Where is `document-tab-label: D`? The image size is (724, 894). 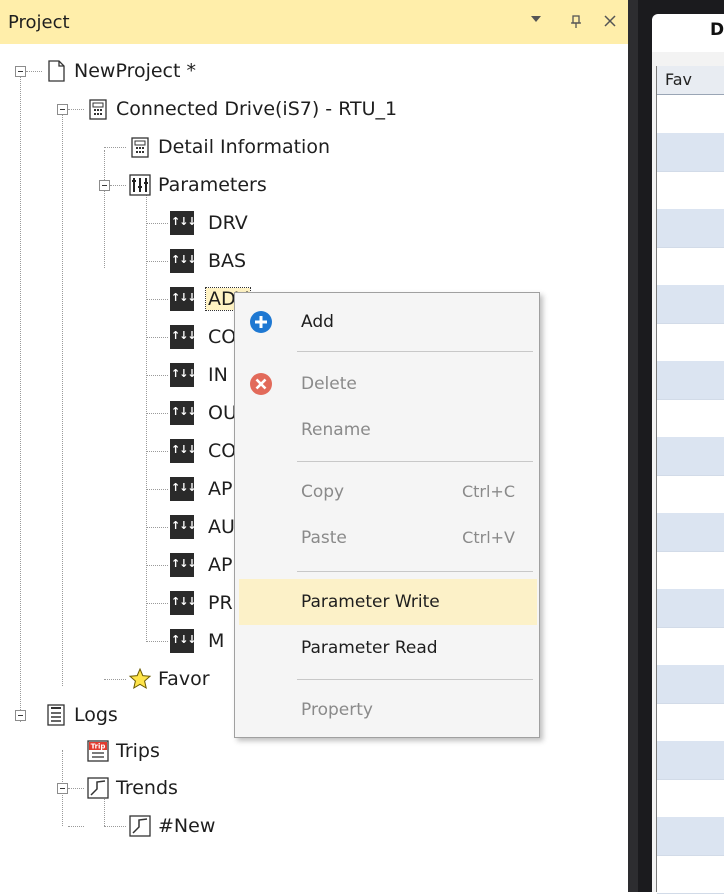 document-tab-label: D is located at coordinates (717, 30).